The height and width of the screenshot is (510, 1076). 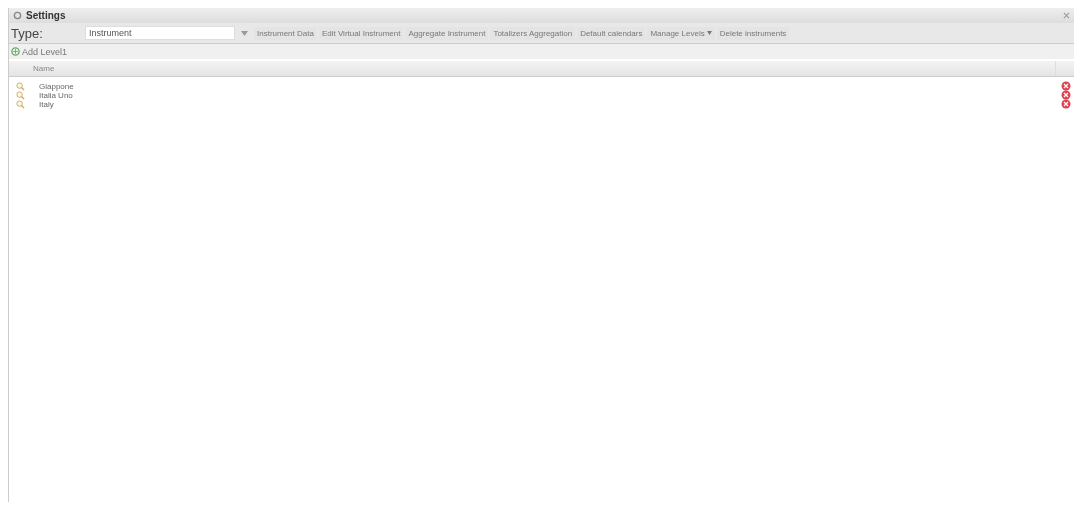 What do you see at coordinates (753, 33) in the screenshot?
I see `toolbar-button: Delete instruments` at bounding box center [753, 33].